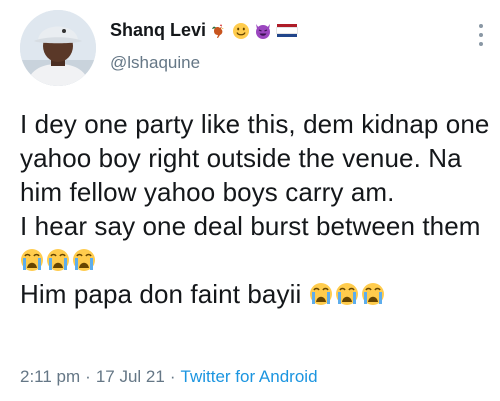 This screenshot has height=401, width=500. Describe the element at coordinates (155, 63) in the screenshot. I see `username-handle: @lshaquine` at that location.